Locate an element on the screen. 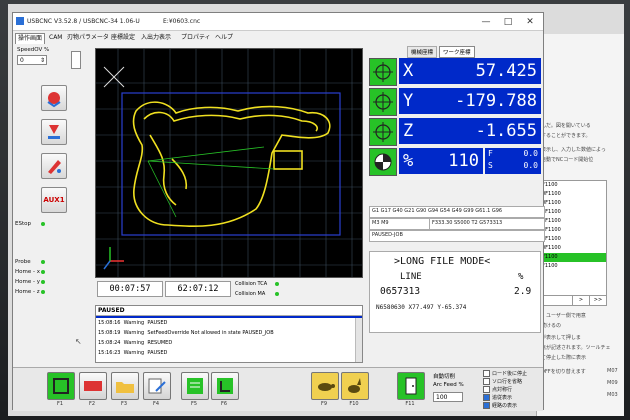 This screenshot has height=420, width=630. zero-y-button is located at coordinates (383, 102).